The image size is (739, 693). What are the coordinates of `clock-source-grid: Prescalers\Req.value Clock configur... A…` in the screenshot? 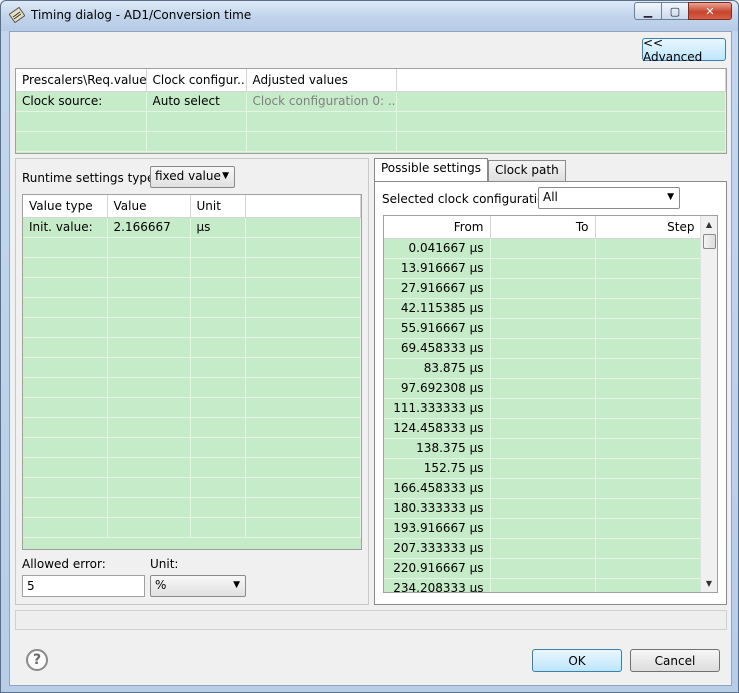 It's located at (371, 111).